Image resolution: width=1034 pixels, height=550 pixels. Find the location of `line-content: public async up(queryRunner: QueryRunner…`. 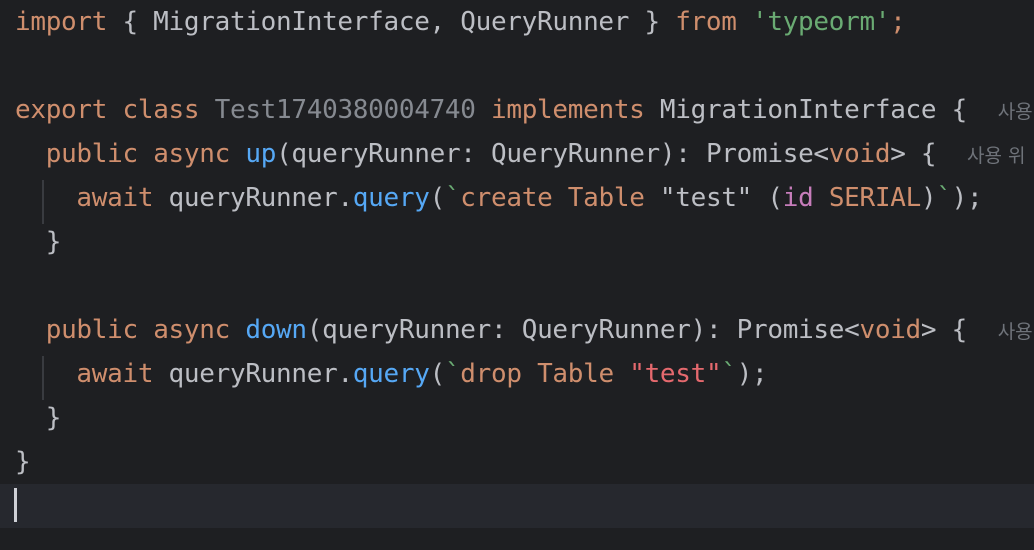

line-content: public async up(queryRunner: QueryRunner… is located at coordinates (520, 155).